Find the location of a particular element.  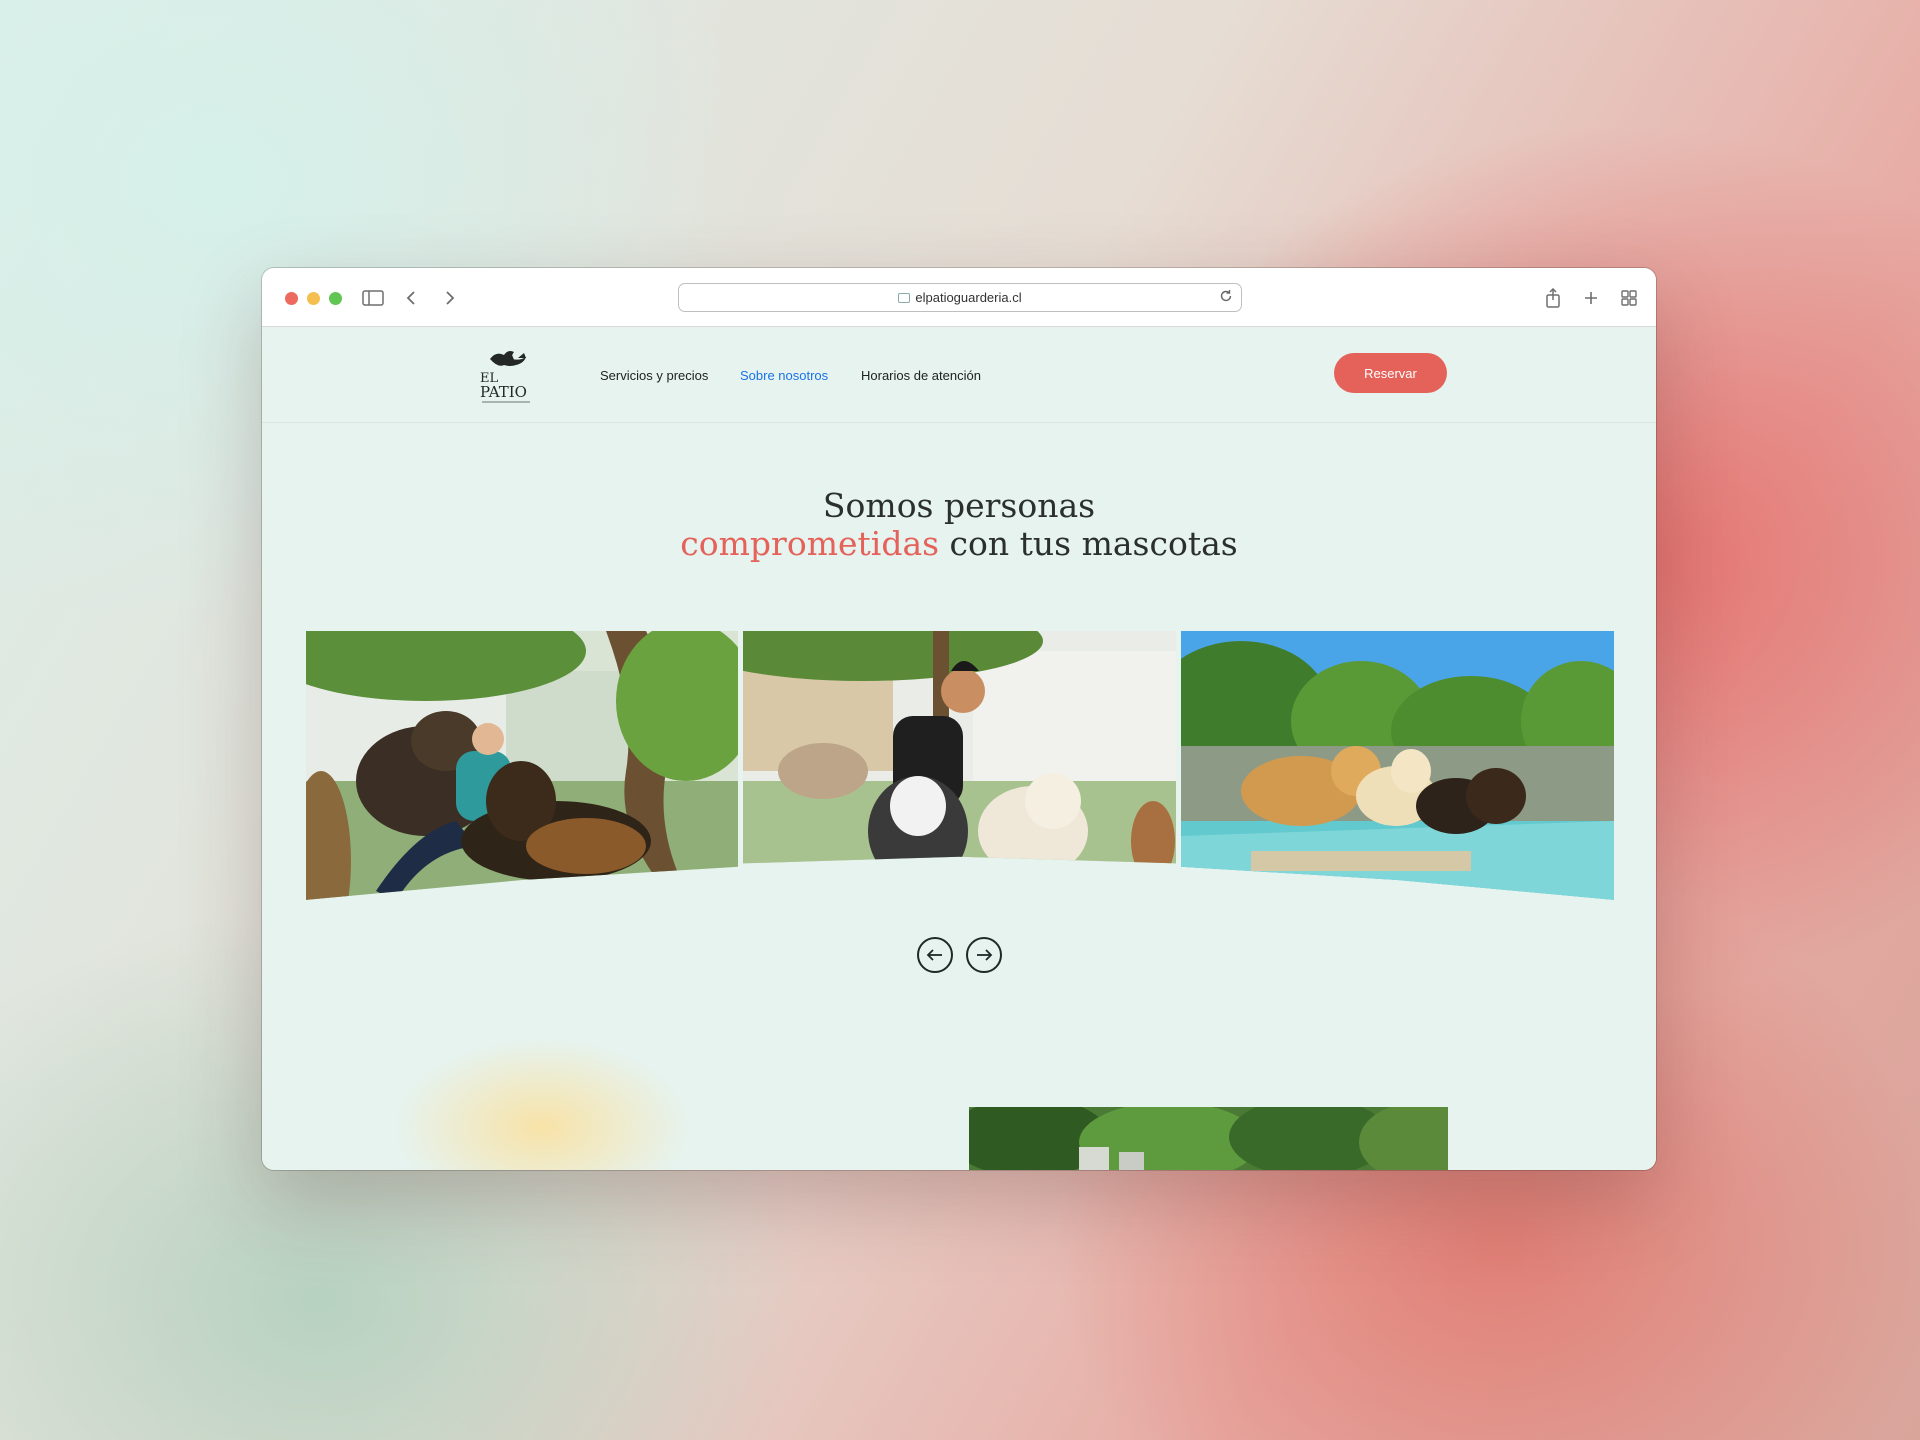

address-bar: elpatioguarderia.cl is located at coordinates (960, 297).